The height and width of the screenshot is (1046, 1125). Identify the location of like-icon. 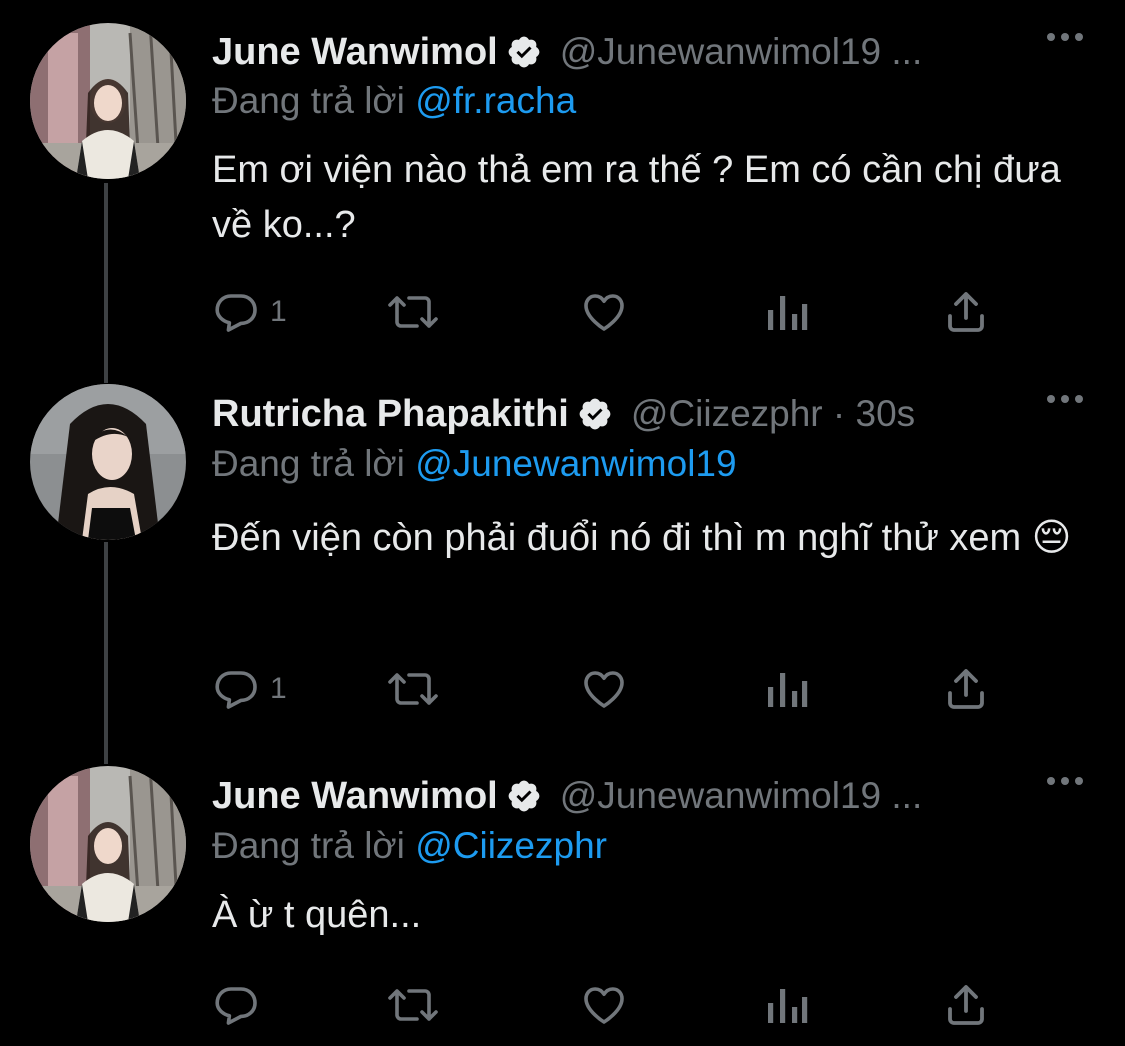
(604, 1005).